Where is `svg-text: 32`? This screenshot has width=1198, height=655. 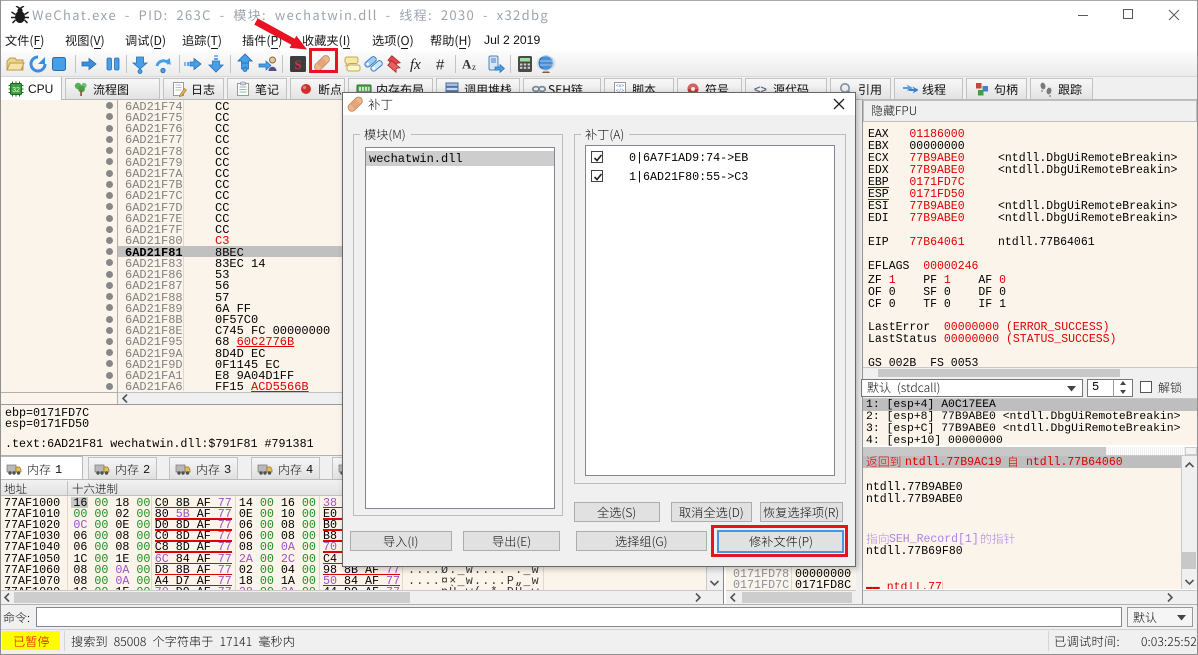 svg-text: 32 is located at coordinates (16, 90).